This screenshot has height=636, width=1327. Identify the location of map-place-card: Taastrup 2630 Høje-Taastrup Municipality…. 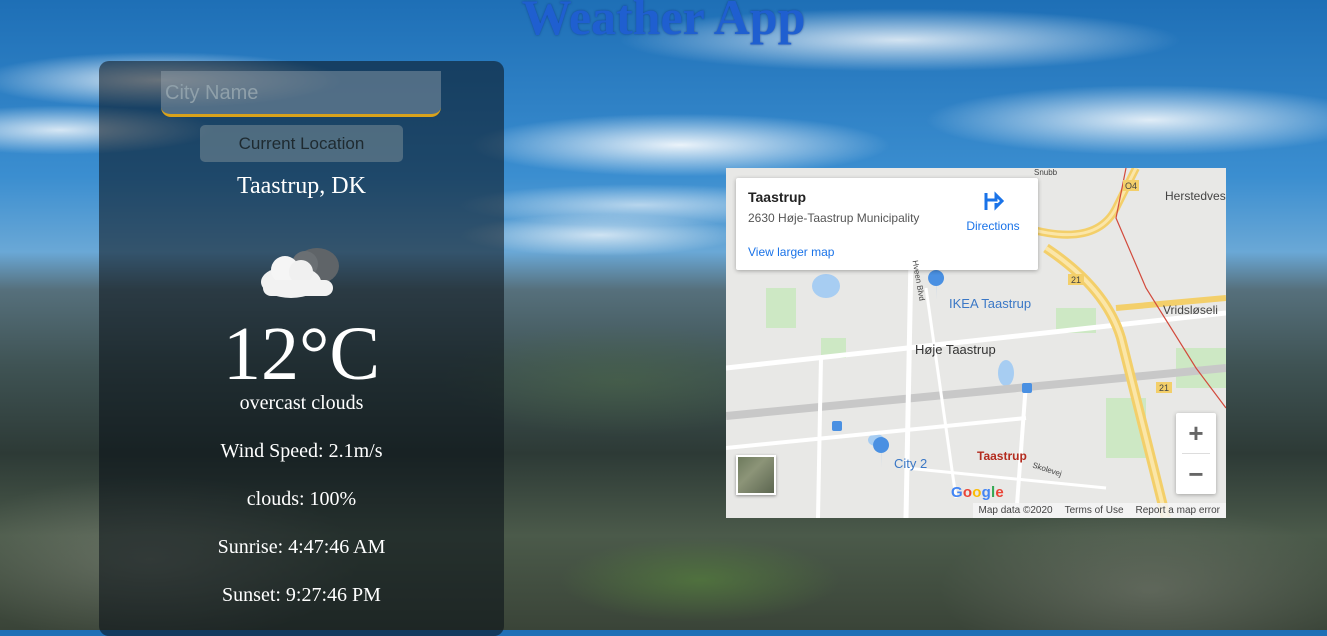
(887, 224).